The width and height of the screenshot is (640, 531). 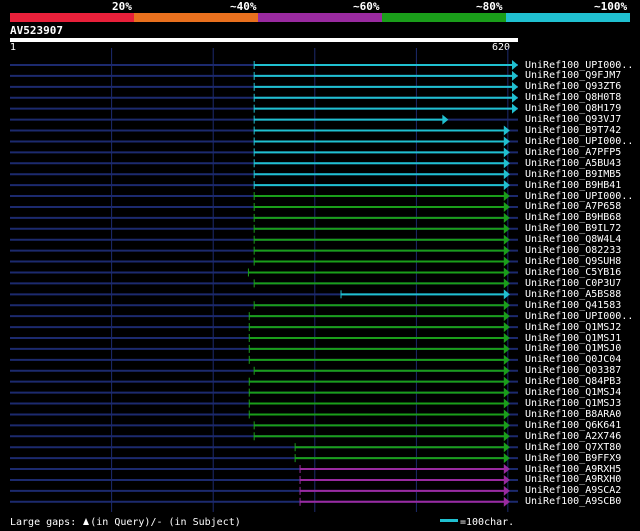 What do you see at coordinates (573, 294) in the screenshot?
I see `hit-label: UniRef100_A5BS88` at bounding box center [573, 294].